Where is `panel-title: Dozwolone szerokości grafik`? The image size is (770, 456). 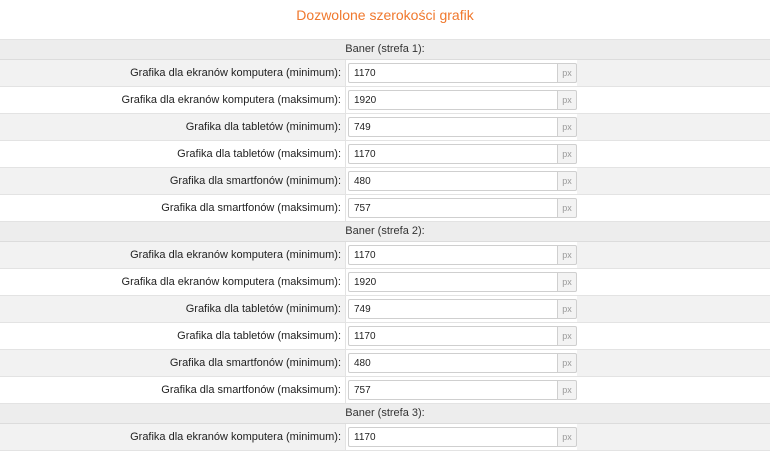
panel-title: Dozwolone szerokości grafik is located at coordinates (385, 20).